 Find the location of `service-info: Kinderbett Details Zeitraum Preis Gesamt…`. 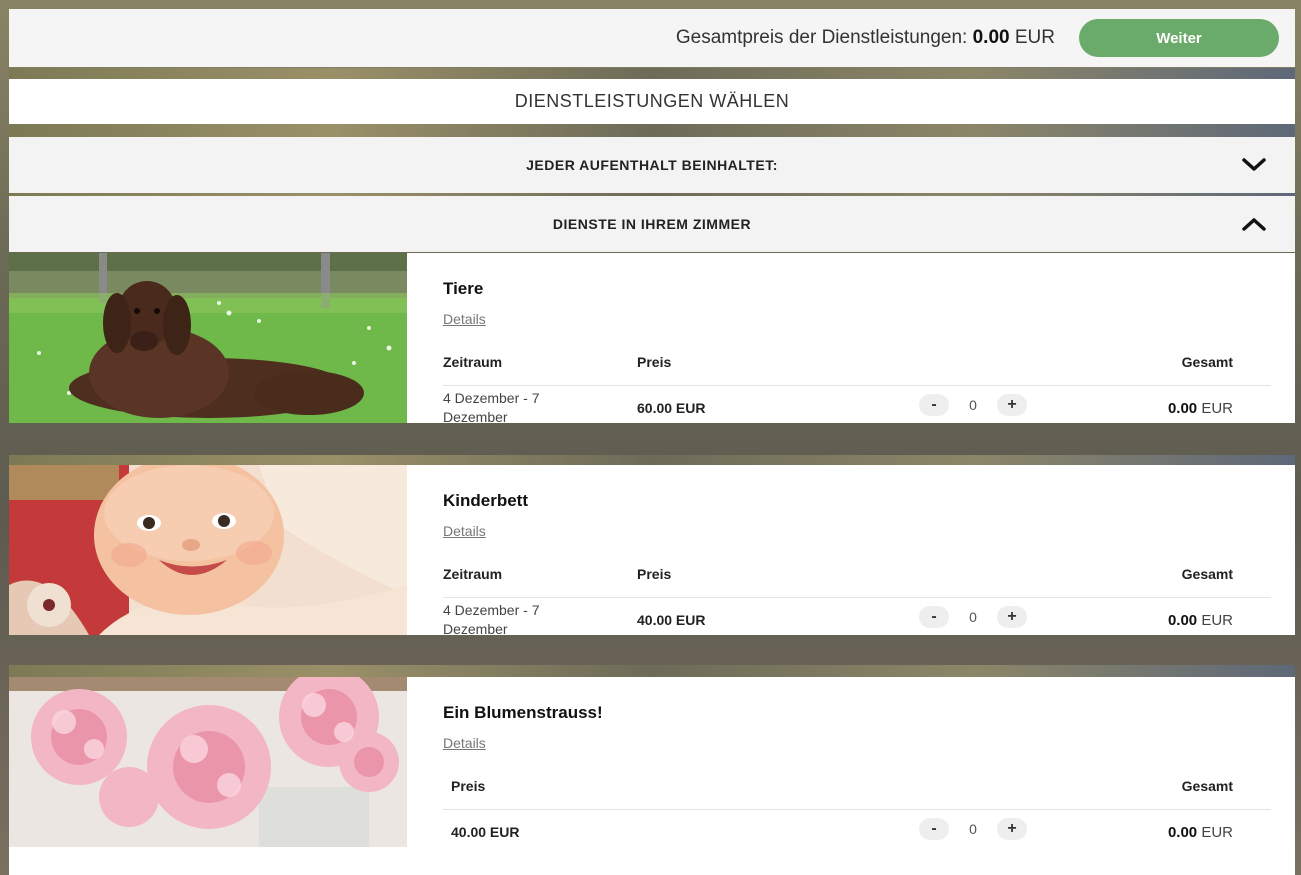

service-info: Kinderbett Details Zeitraum Preis Gesamt… is located at coordinates (857, 551).